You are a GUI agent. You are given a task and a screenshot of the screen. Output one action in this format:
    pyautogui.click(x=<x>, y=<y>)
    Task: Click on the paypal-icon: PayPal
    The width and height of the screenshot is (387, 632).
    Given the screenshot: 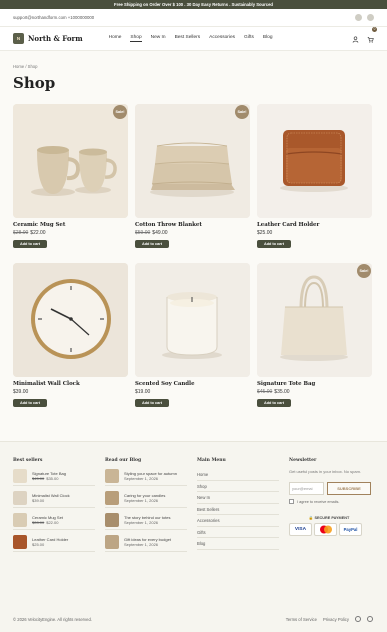 What is the action you would take?
    pyautogui.click(x=350, y=529)
    